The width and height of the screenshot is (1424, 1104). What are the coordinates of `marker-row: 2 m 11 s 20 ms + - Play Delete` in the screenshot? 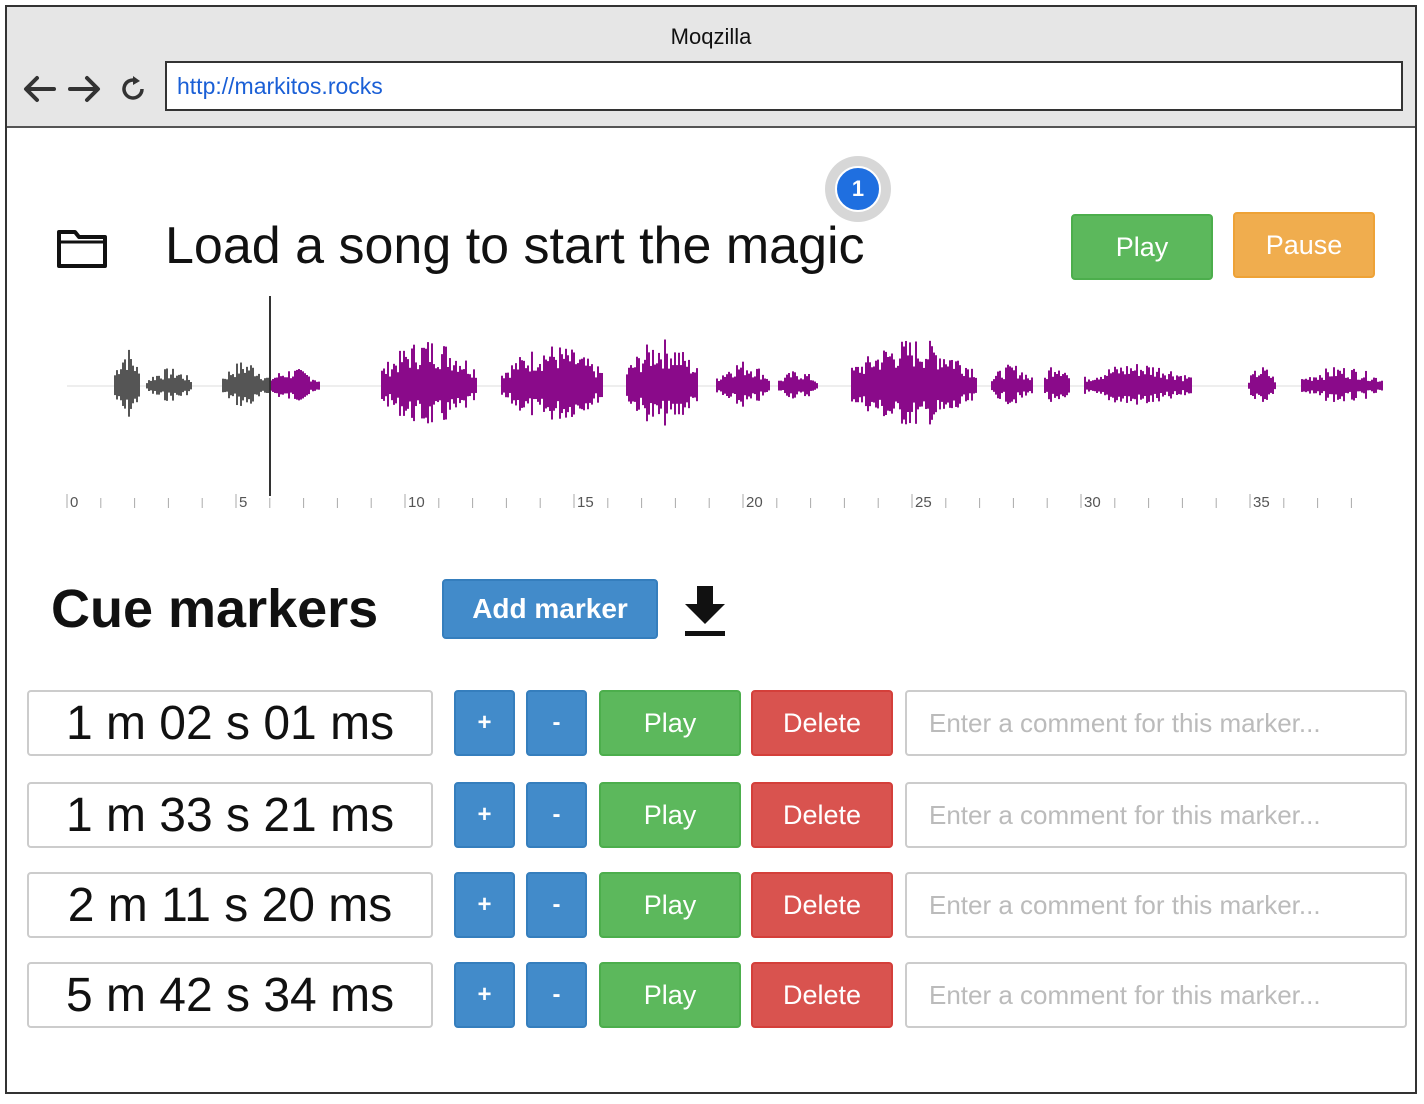 It's located at (711, 906).